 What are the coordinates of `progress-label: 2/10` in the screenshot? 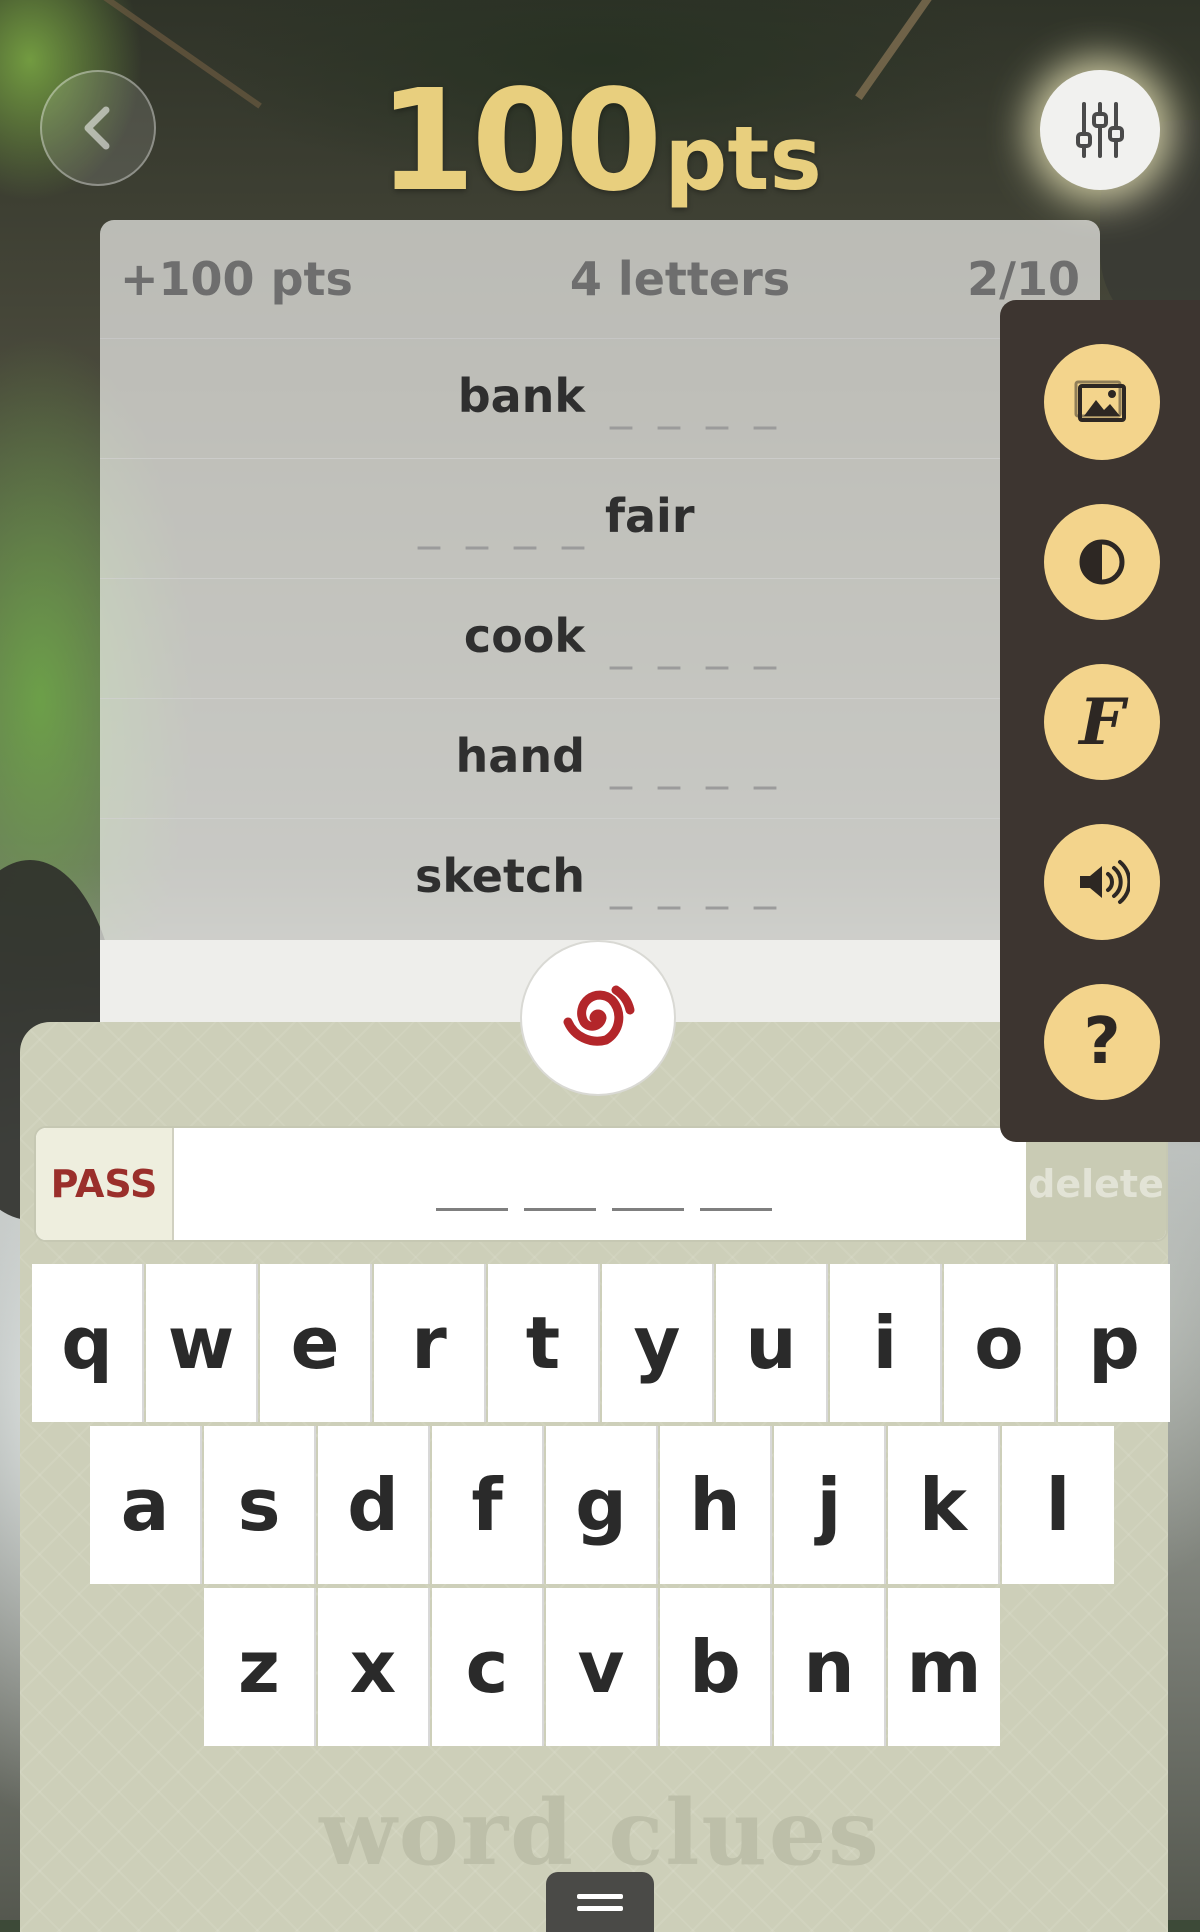 It's located at (1023, 279).